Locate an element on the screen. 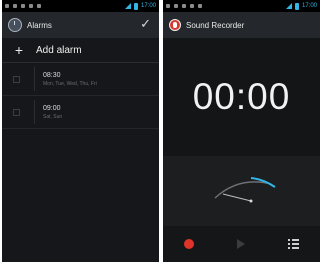 This screenshot has height=262, width=321. vu-meter is located at coordinates (245, 190).